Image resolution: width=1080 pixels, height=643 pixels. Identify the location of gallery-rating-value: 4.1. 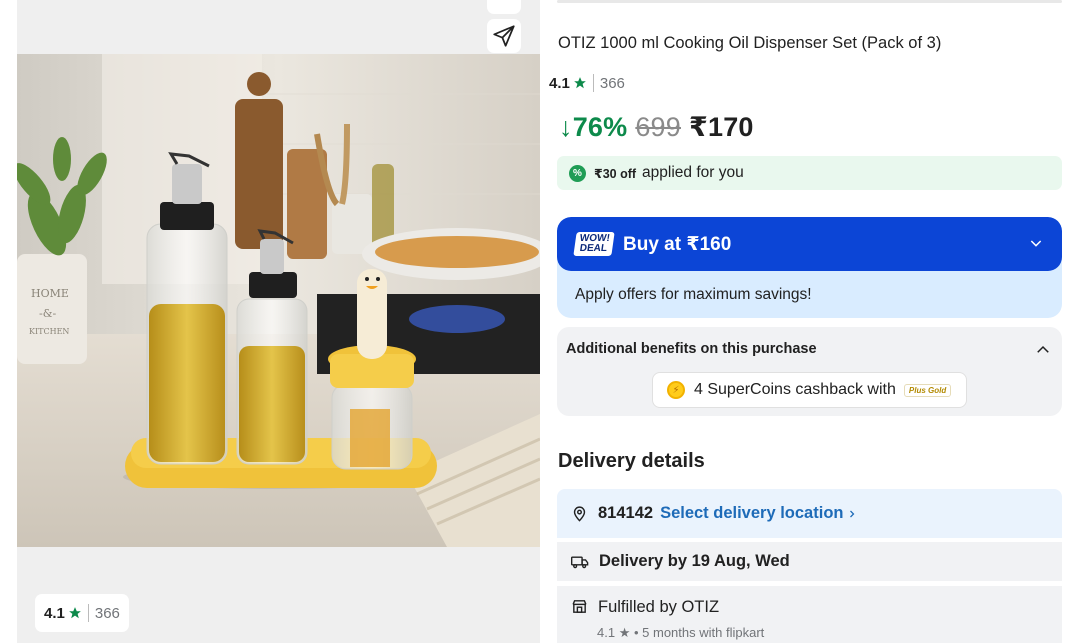
(54, 613).